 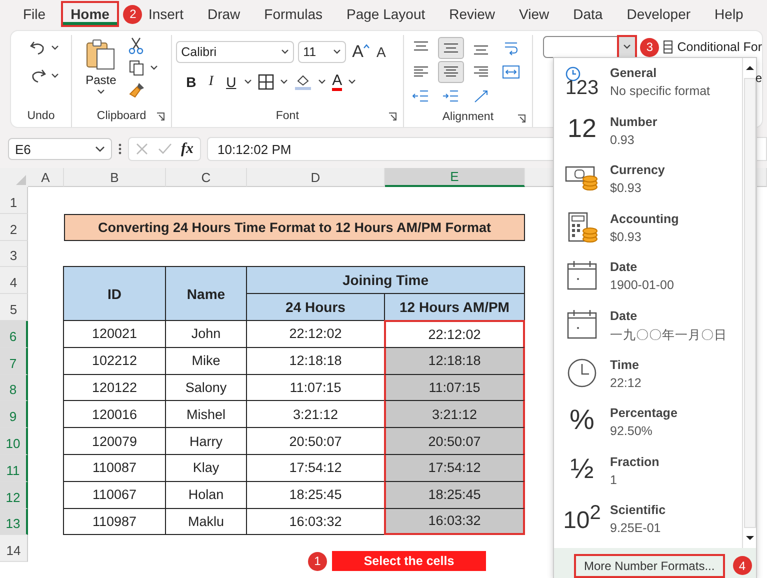 I want to click on column-header: E, so click(x=455, y=177).